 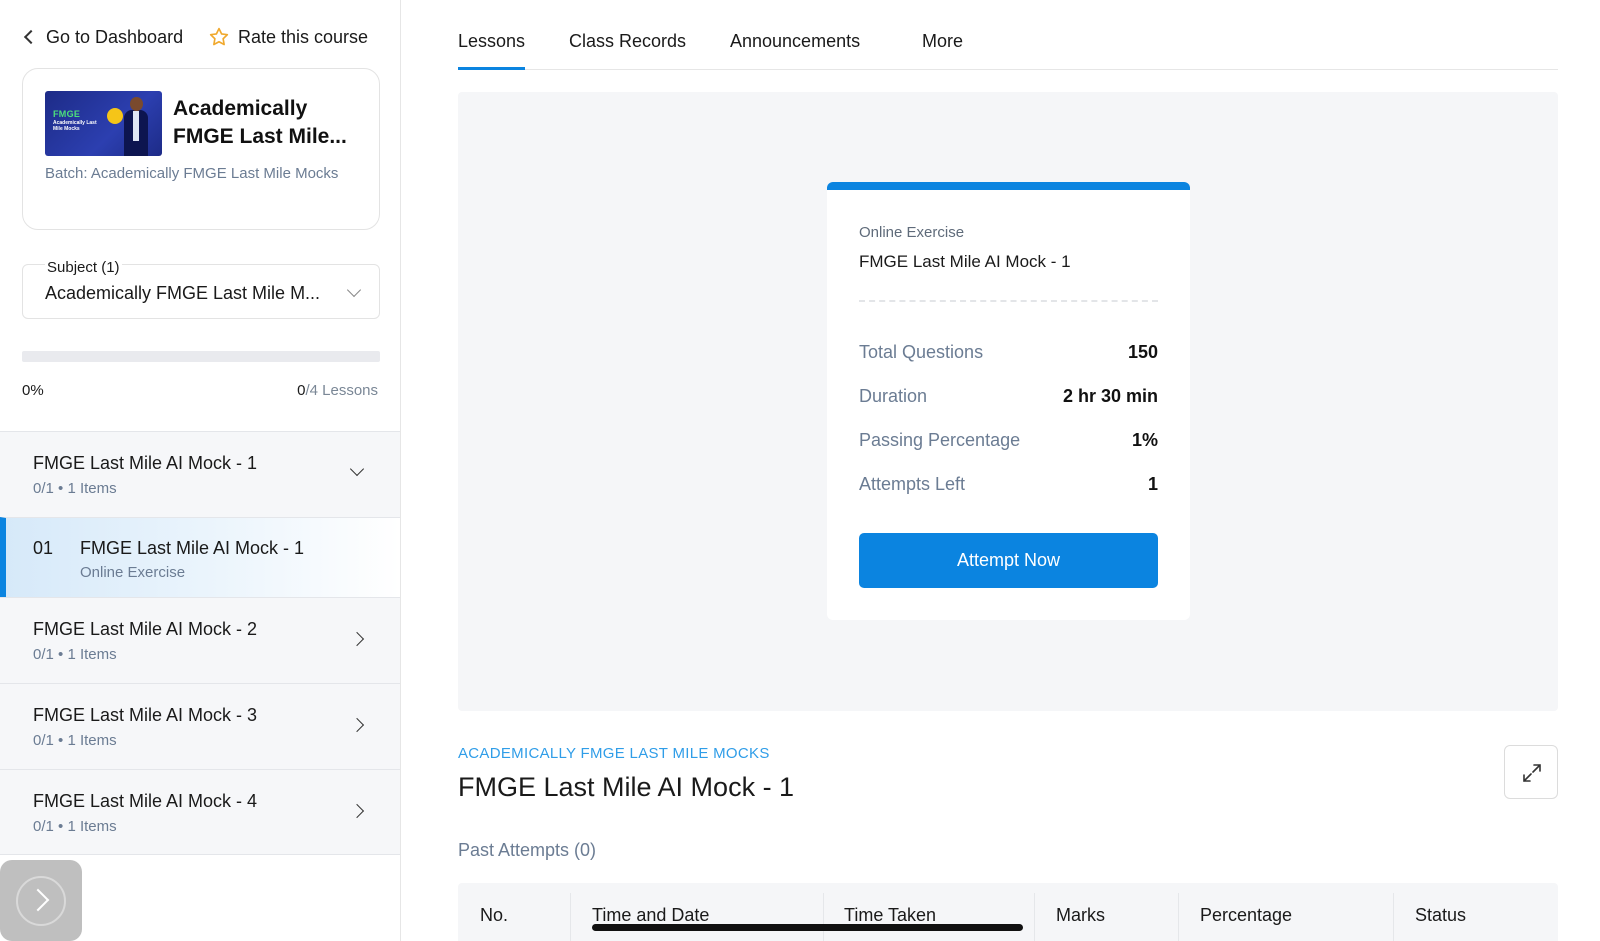 I want to click on lesson-type: Online Exercise, so click(x=133, y=572).